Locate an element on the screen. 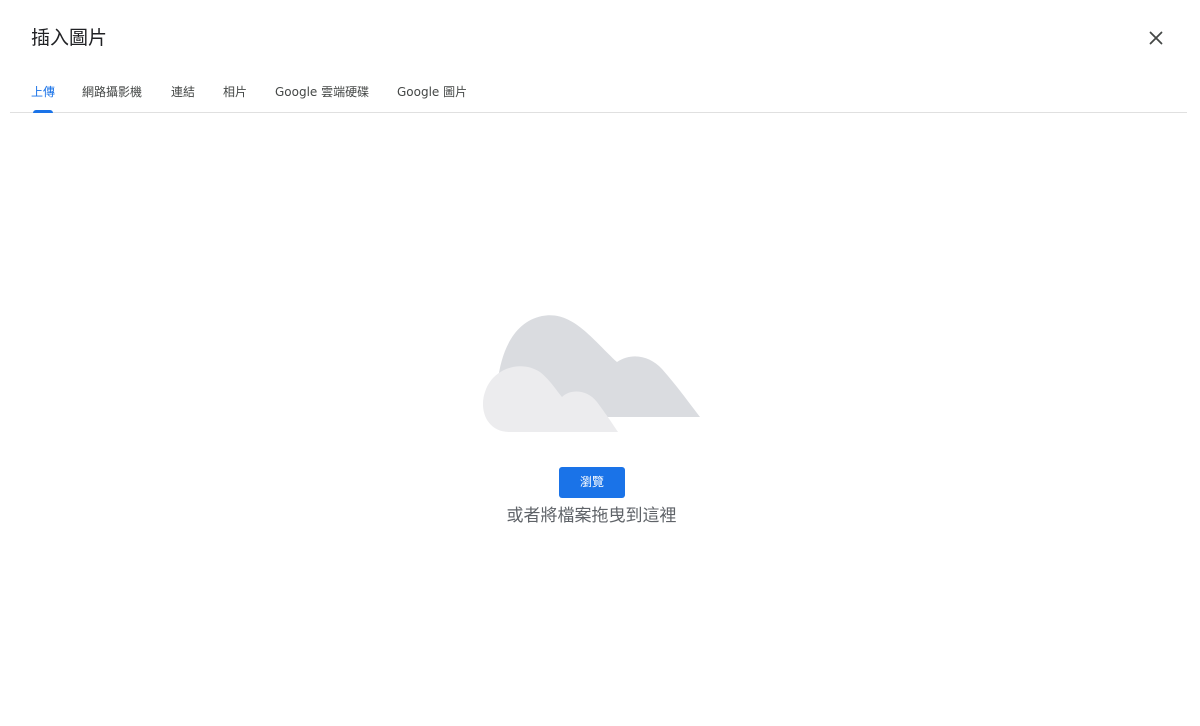  tab-google-images: Google 圖片 is located at coordinates (432, 95).